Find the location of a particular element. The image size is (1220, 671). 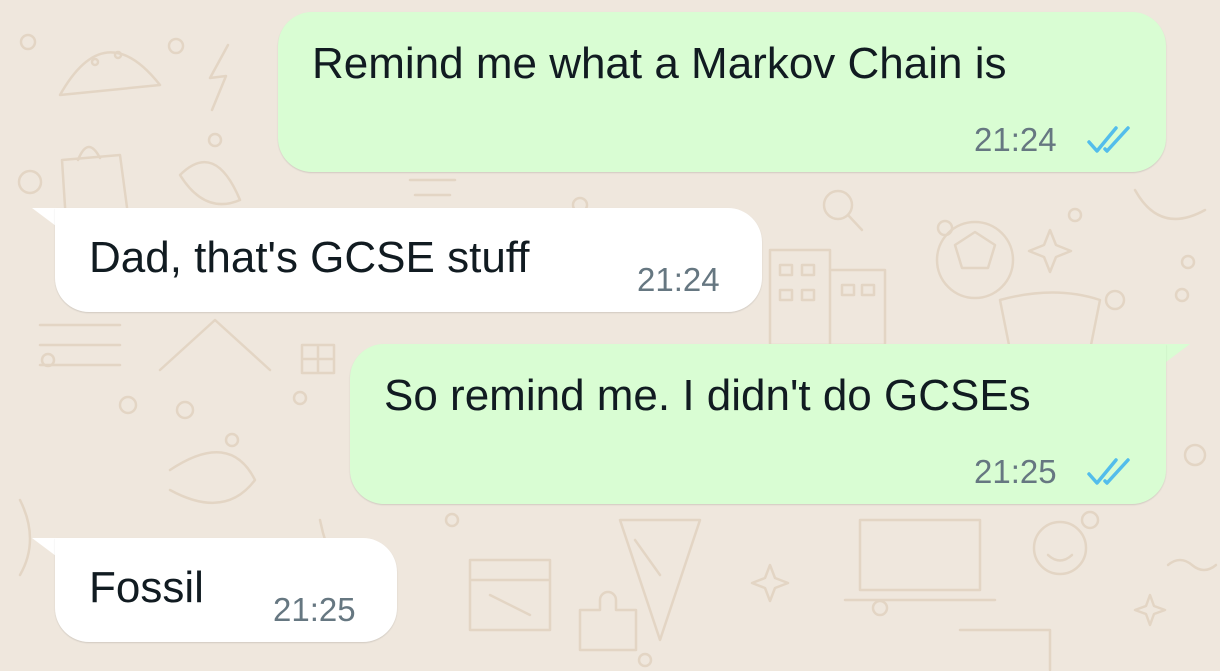

message-bubble-incoming: Fossil 21:25 is located at coordinates (226, 590).